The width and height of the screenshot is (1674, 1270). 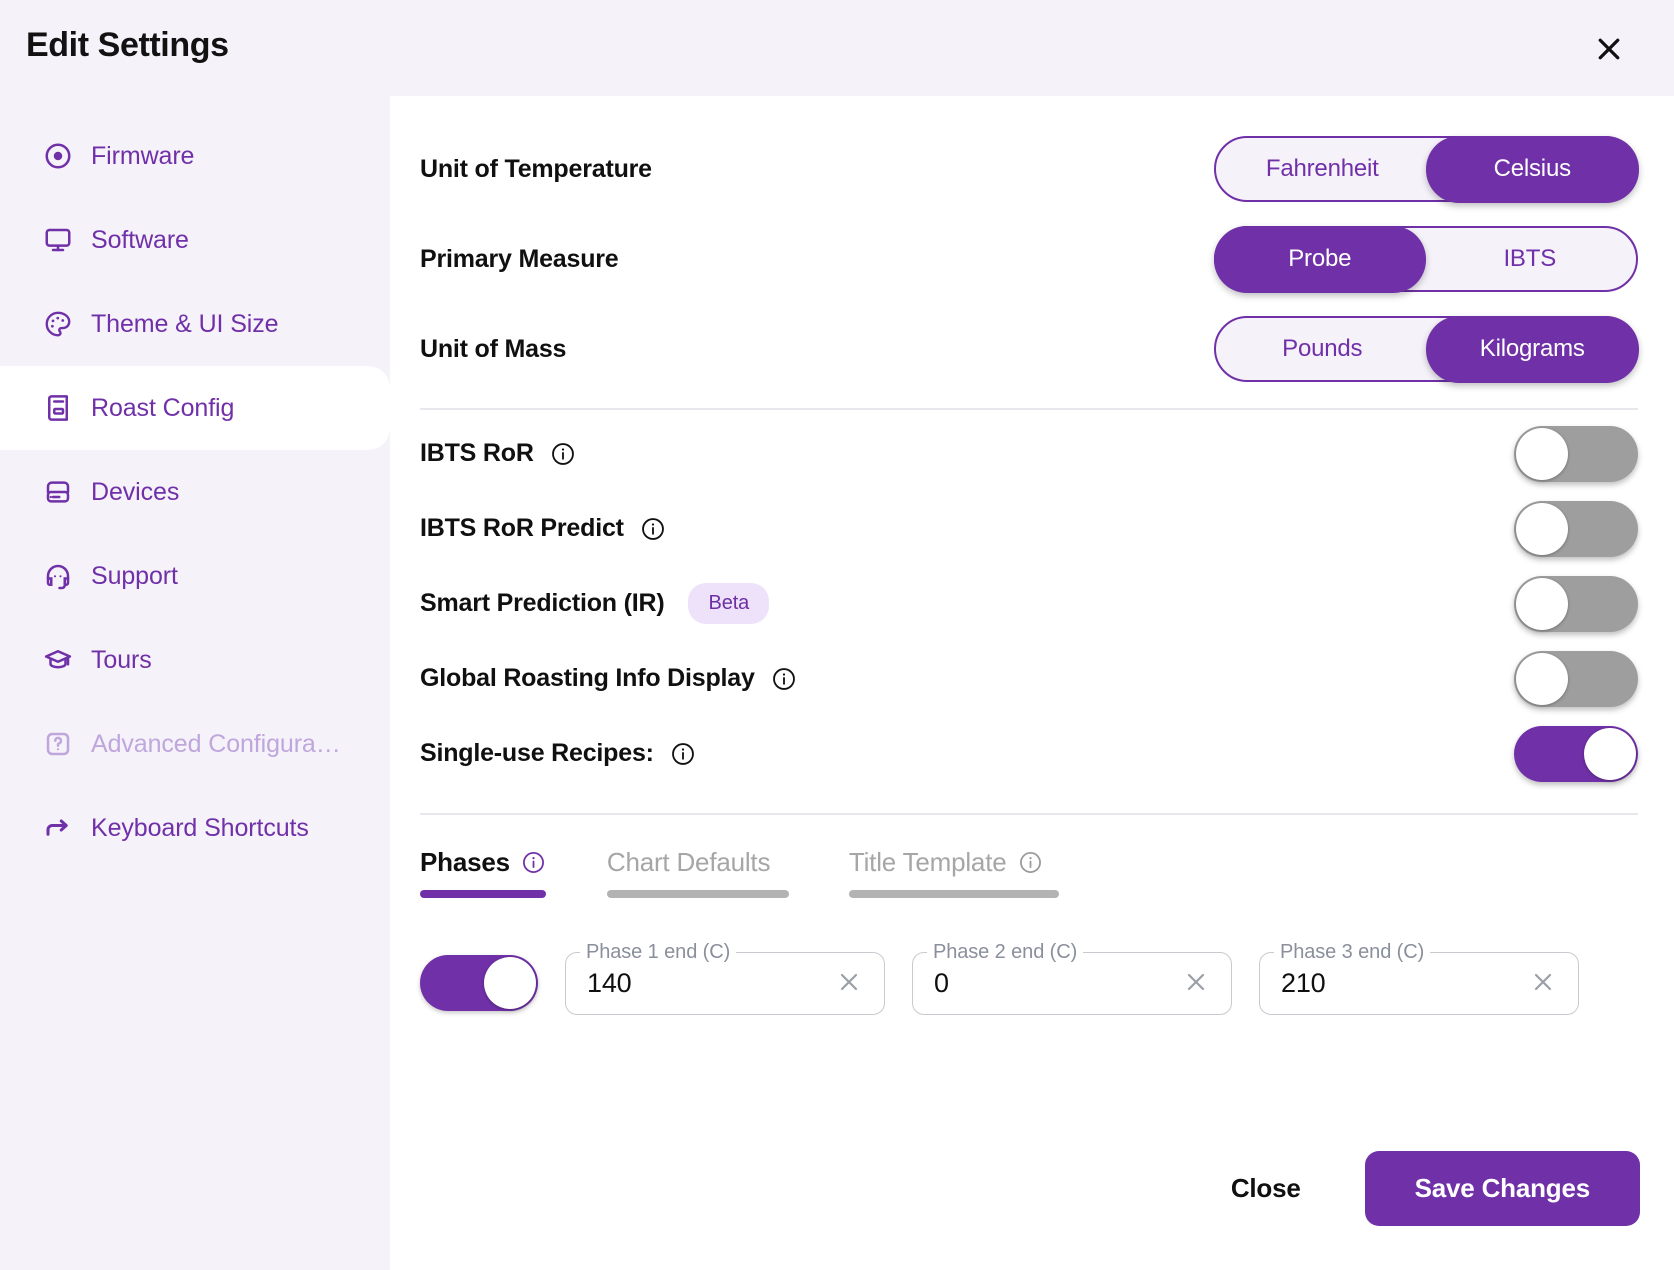 What do you see at coordinates (1029, 453) in the screenshot?
I see `row-ibts-ror: IBTS RoR` at bounding box center [1029, 453].